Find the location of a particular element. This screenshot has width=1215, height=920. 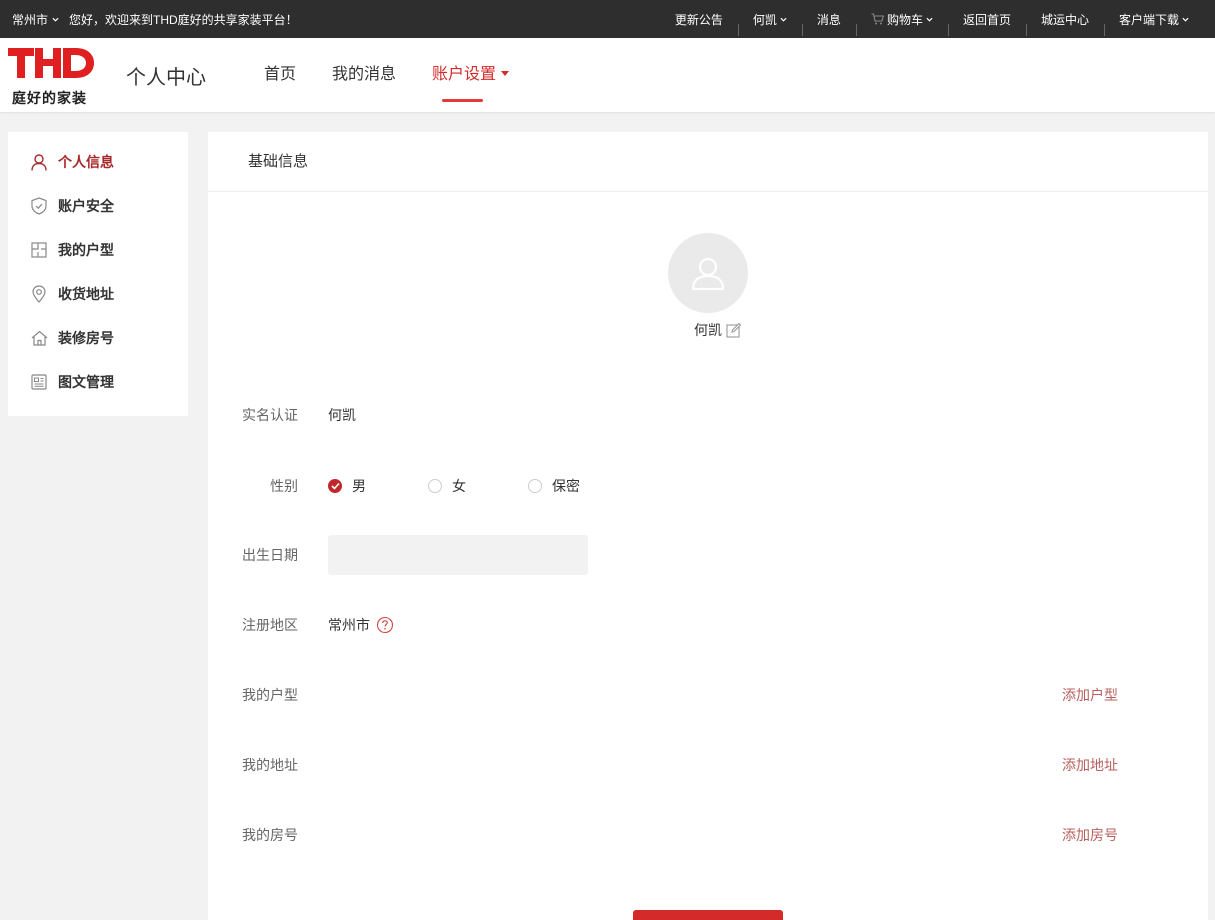

nav-item-account-settings: 账户设置 is located at coordinates (471, 75).